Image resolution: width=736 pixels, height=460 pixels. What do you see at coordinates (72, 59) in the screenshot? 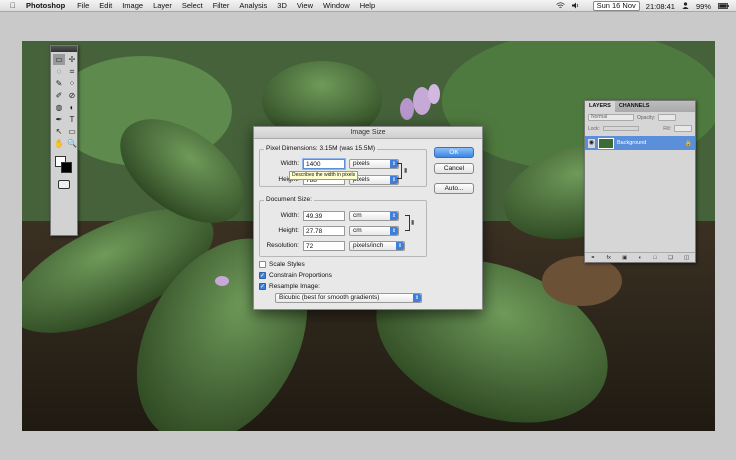
I see `move-tool-icon: ✢` at bounding box center [72, 59].